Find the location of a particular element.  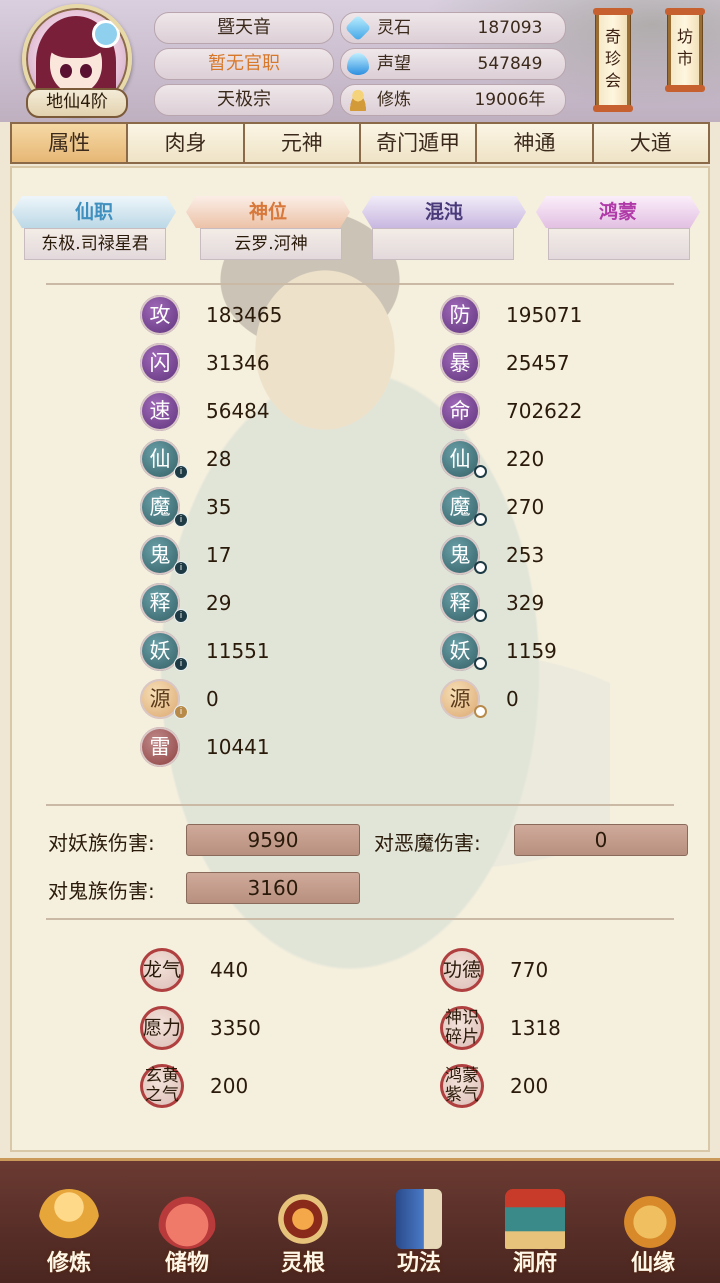

nav-immortal-fate: 仙缘 is located at coordinates (653, 1222).